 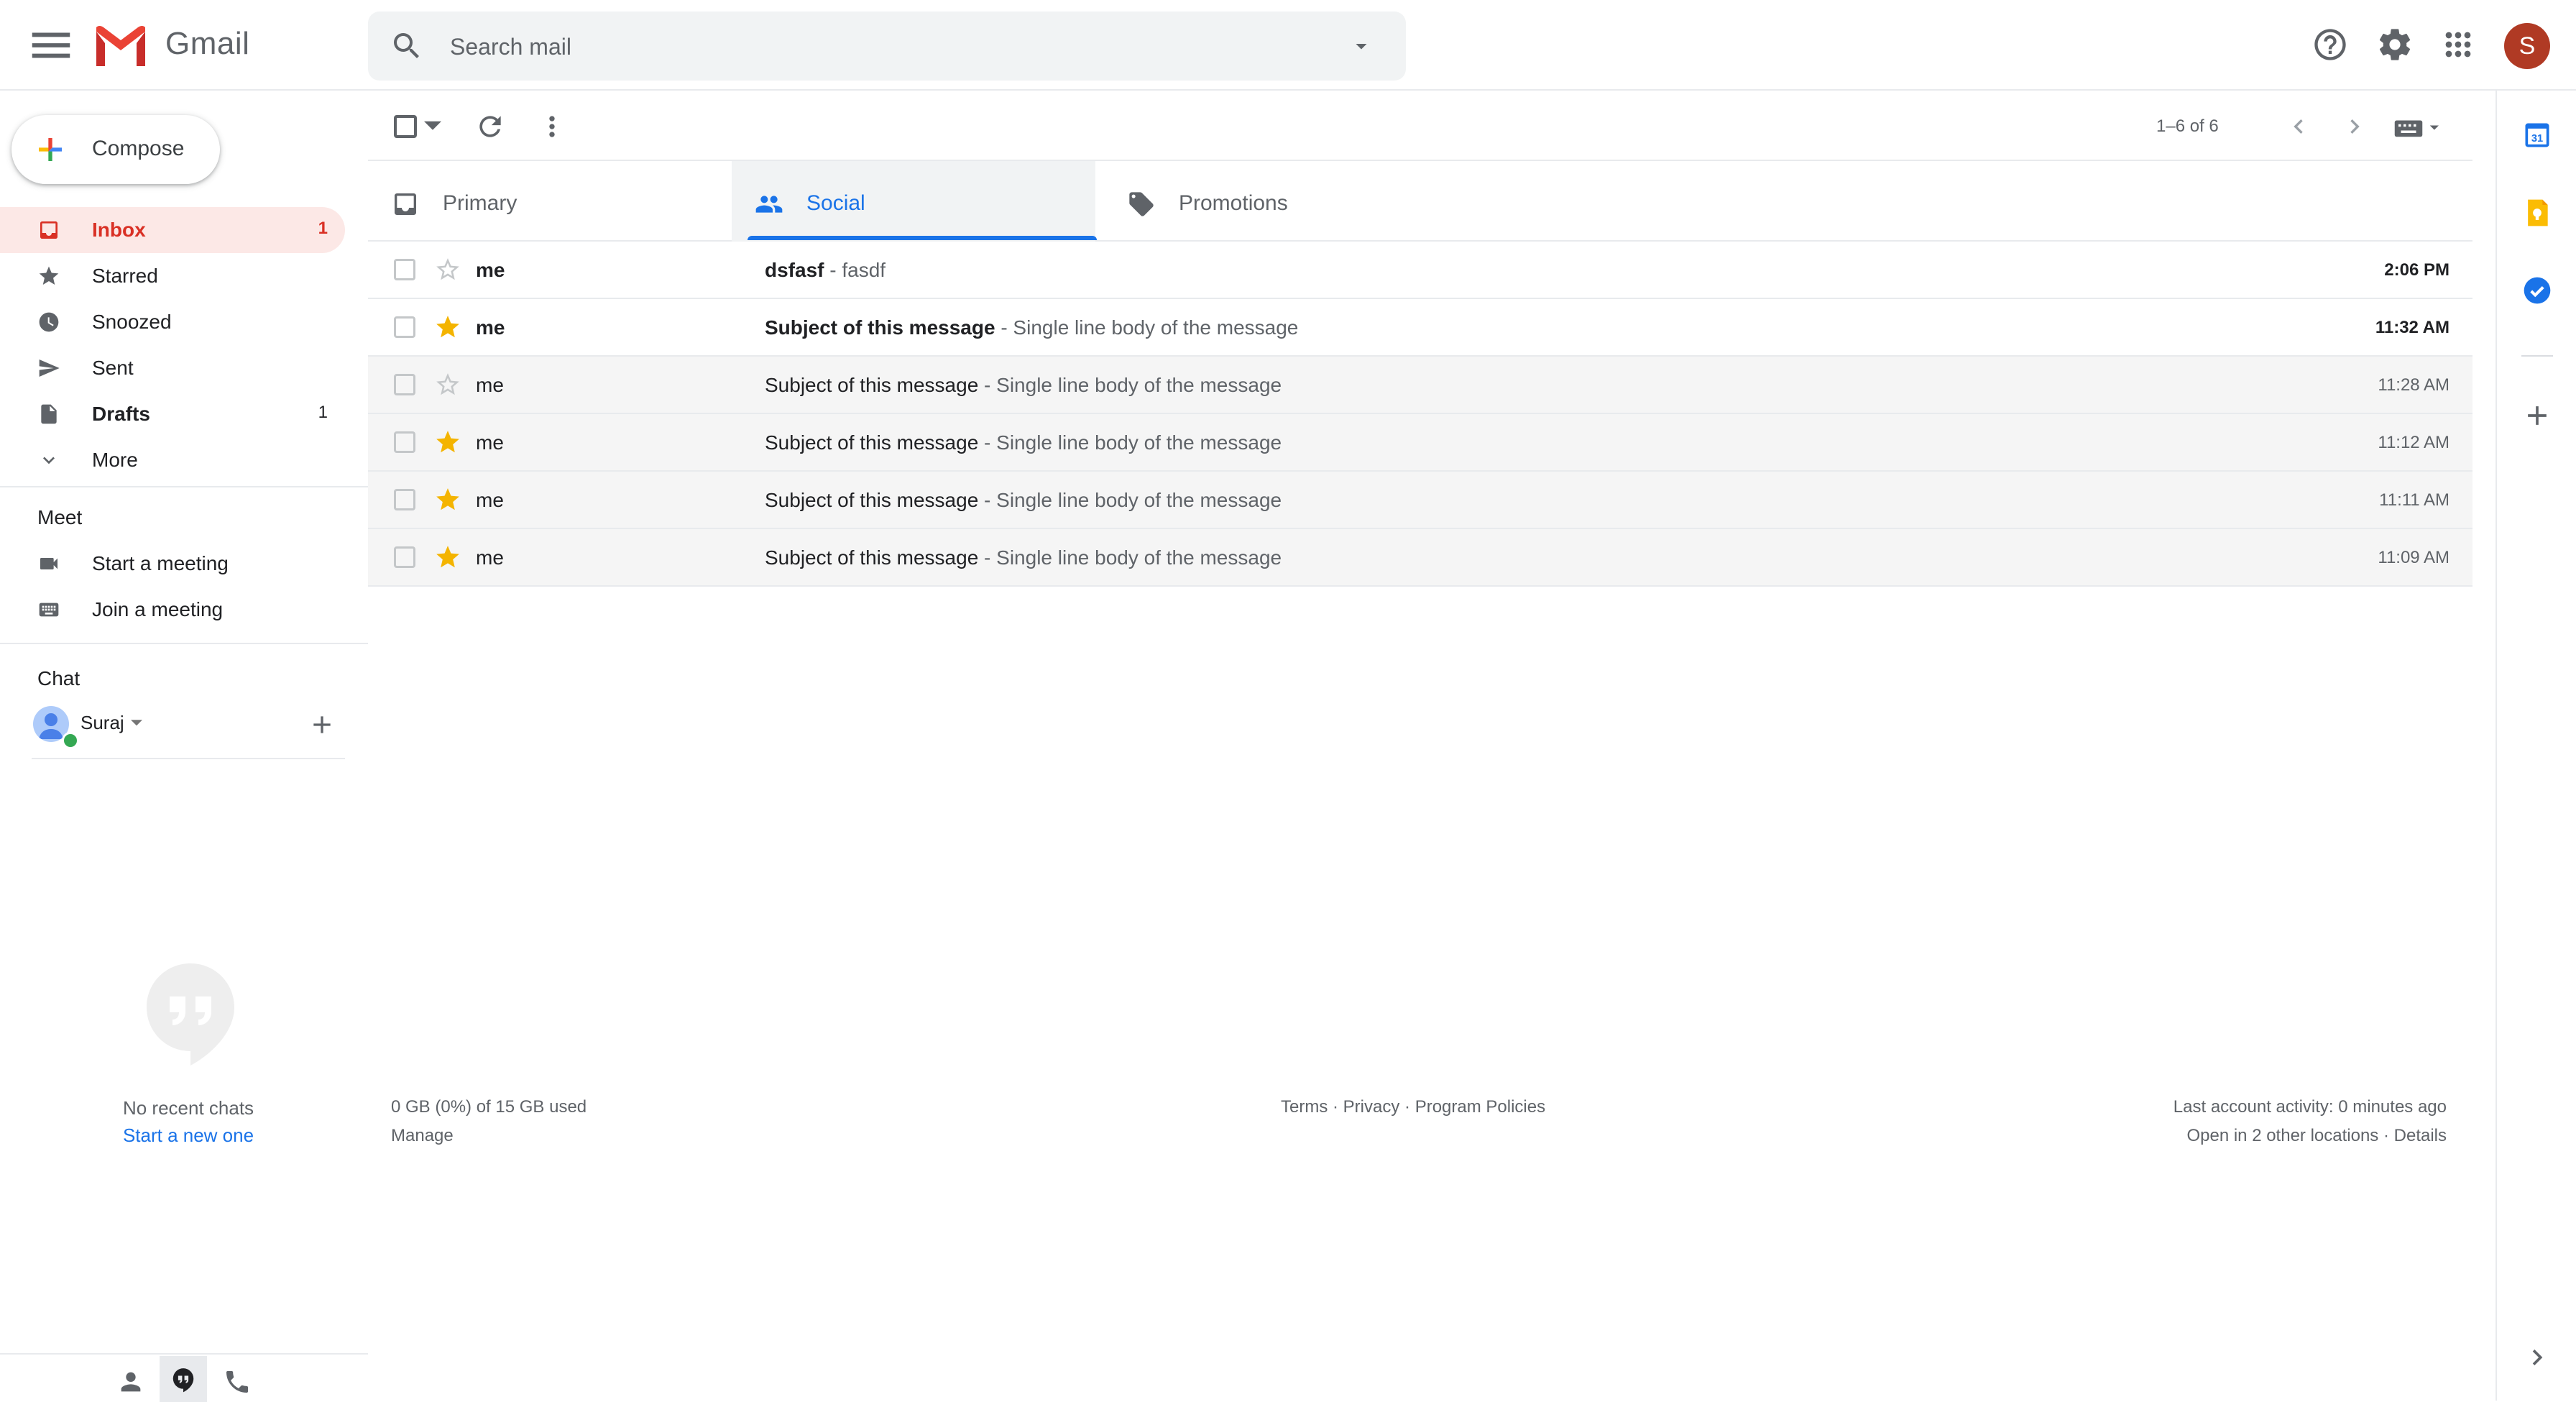 I want to click on sidebar-item-label: Snoozed, so click(x=132, y=322).